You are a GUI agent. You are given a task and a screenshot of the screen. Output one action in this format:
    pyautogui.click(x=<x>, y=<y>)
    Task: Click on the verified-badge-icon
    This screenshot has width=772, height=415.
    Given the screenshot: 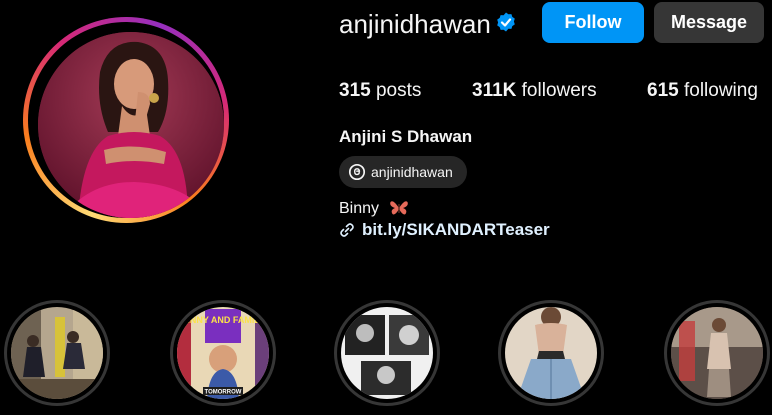 What is the action you would take?
    pyautogui.click(x=506, y=22)
    